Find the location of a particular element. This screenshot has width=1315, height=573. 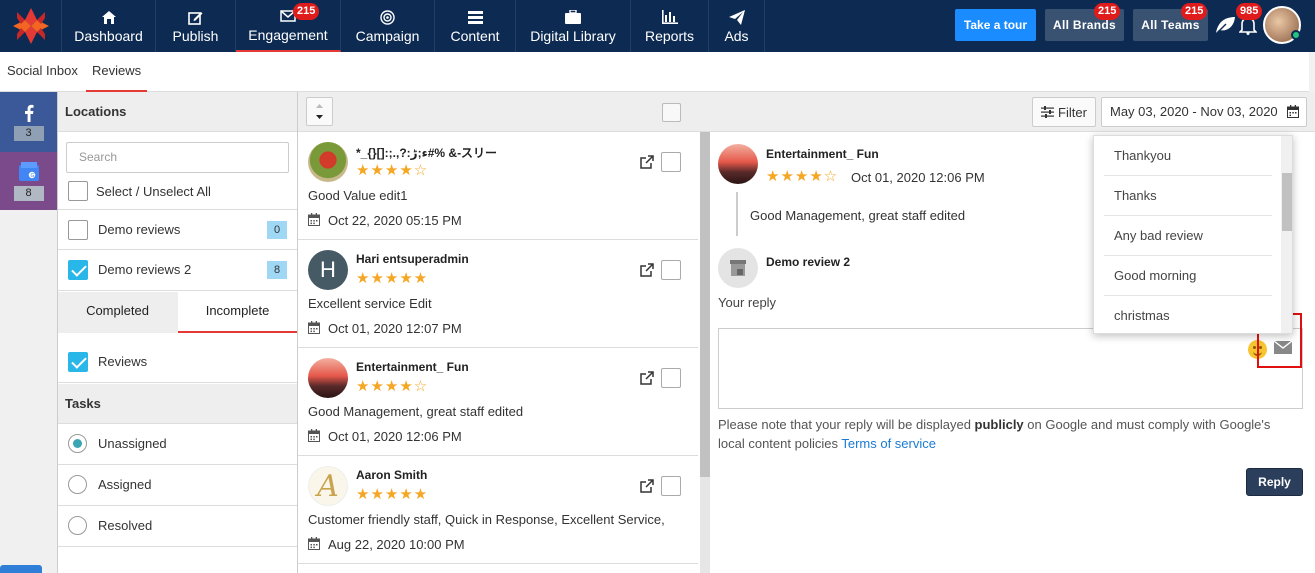

take-tour-button: Take a tour is located at coordinates (995, 25).